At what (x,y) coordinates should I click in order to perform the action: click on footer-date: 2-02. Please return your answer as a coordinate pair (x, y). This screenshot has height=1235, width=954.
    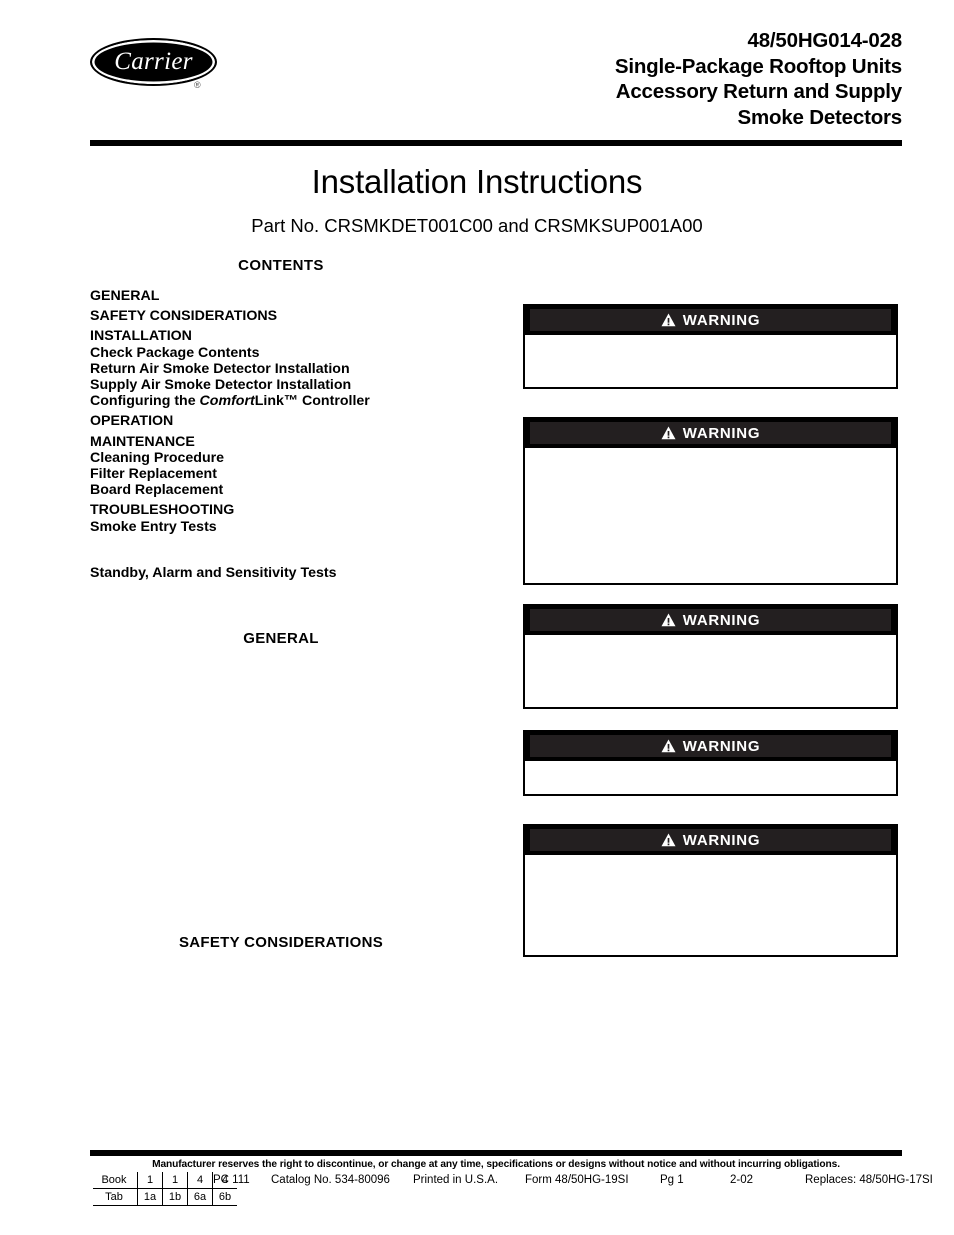
    Looking at the image, I should click on (742, 1180).